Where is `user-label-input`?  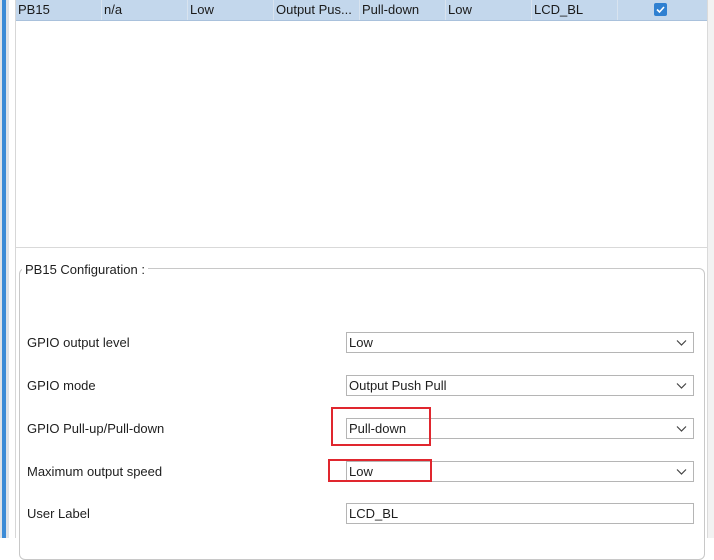
user-label-input is located at coordinates (520, 513).